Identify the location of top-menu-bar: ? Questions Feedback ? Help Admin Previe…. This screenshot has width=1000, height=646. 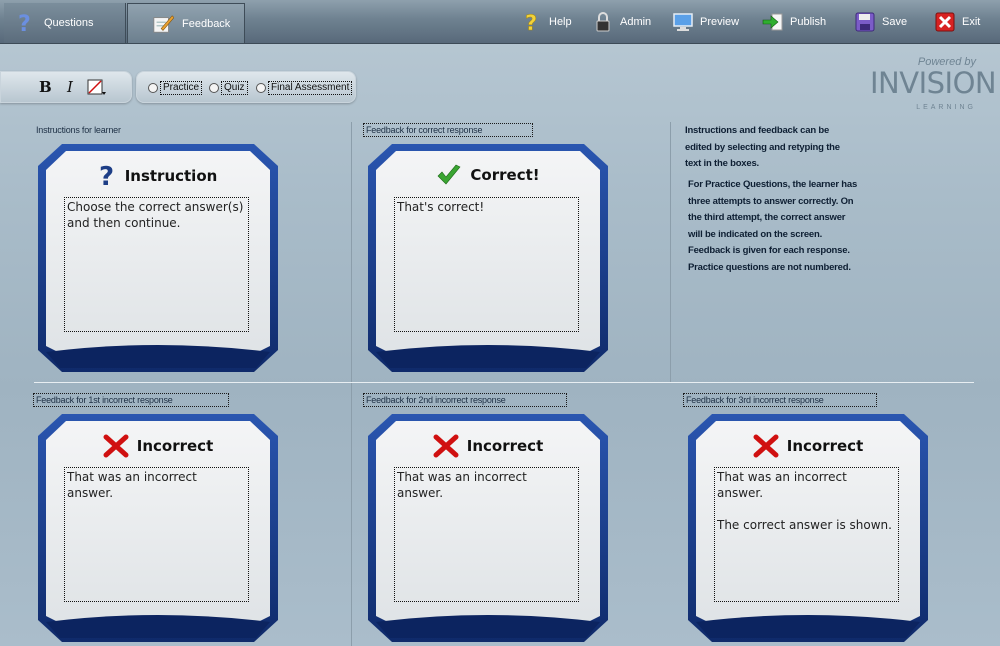
(500, 22).